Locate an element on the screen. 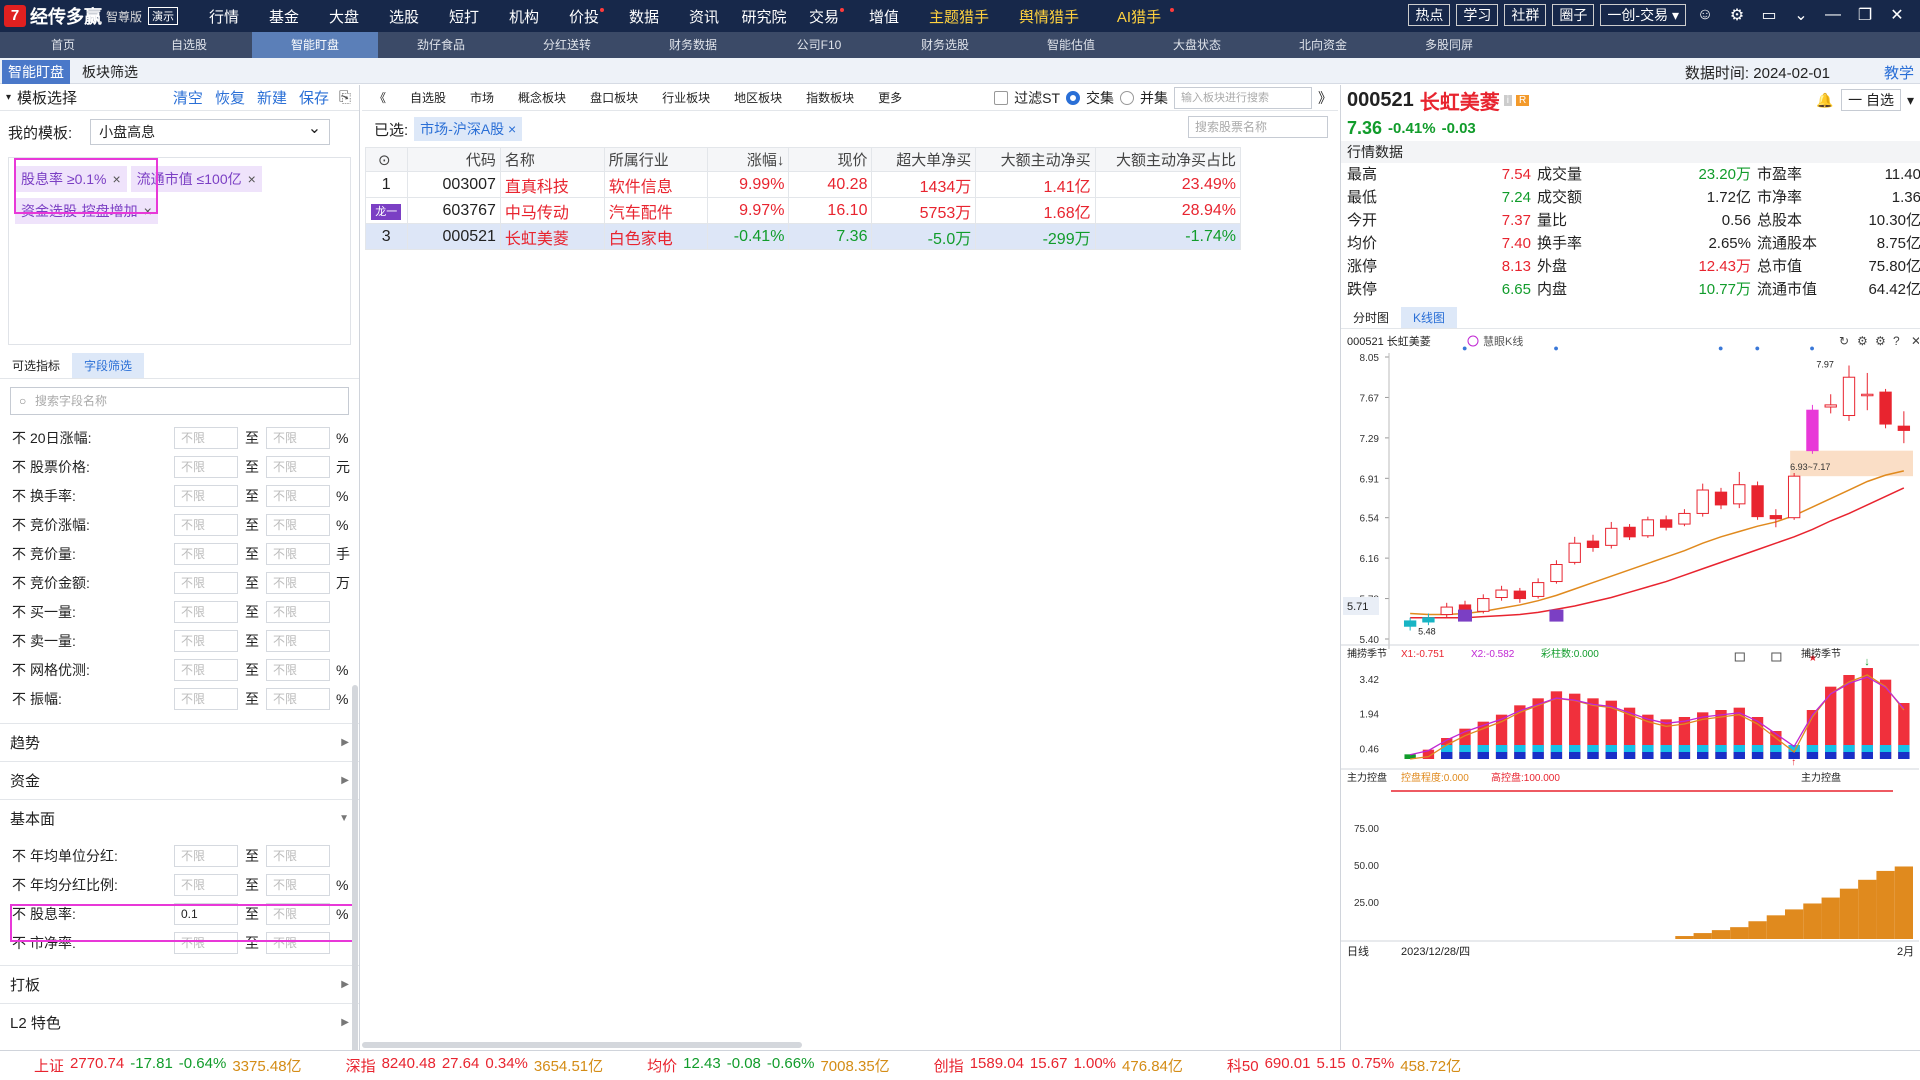 The height and width of the screenshot is (1080, 1920). tab-block-filter: 板块筛选 is located at coordinates (110, 72).